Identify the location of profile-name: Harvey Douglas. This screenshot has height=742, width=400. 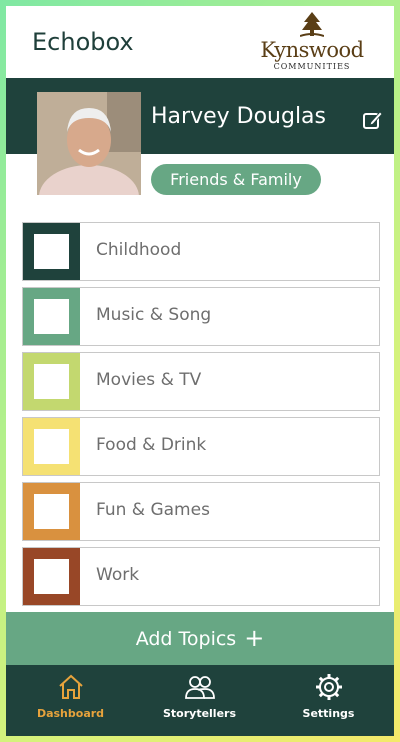
(239, 116).